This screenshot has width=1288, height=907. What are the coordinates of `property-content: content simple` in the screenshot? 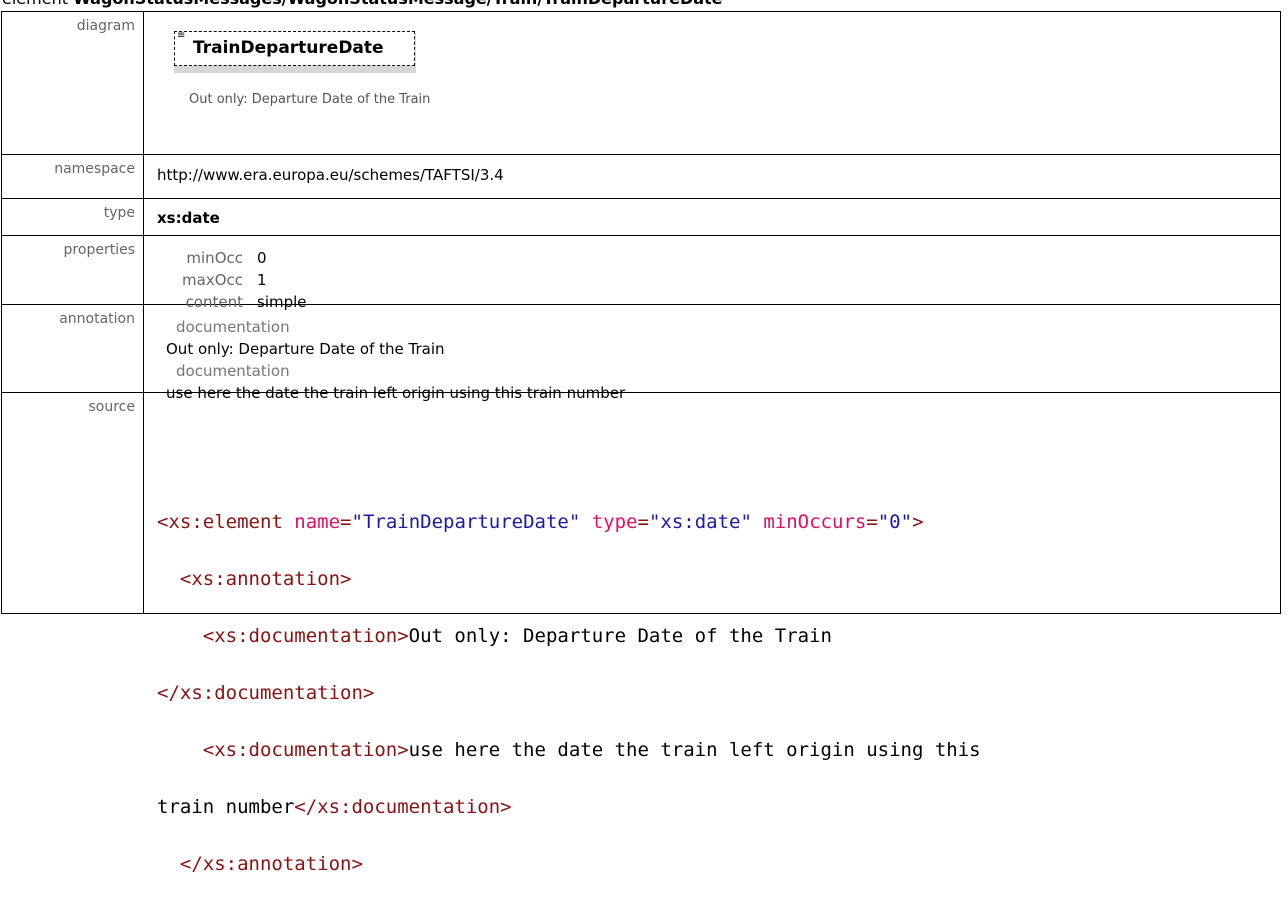 It's located at (246, 302).